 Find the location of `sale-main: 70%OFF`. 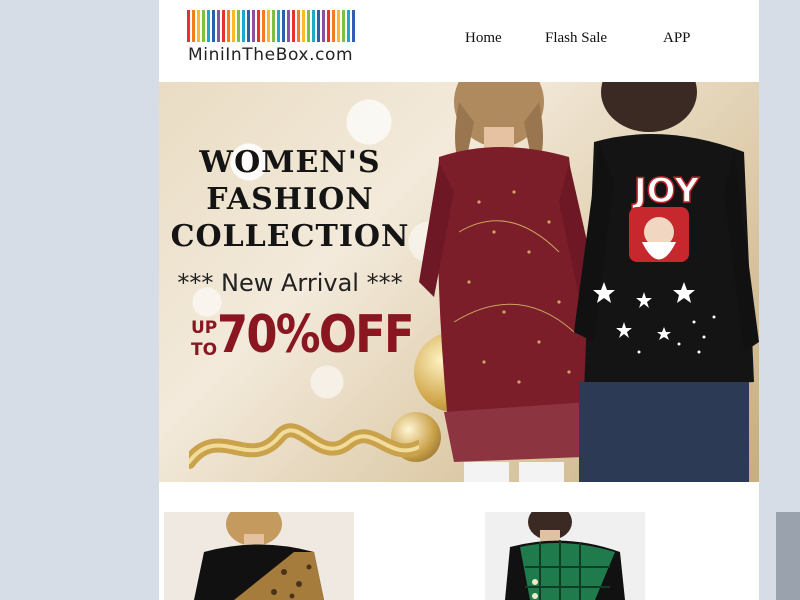

sale-main: 70%OFF is located at coordinates (316, 335).